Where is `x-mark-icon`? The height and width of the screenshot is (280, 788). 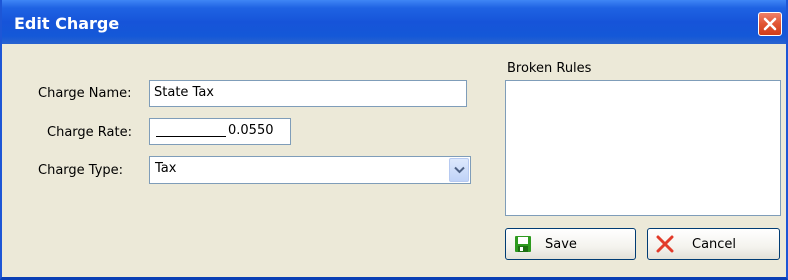
x-mark-icon is located at coordinates (665, 246).